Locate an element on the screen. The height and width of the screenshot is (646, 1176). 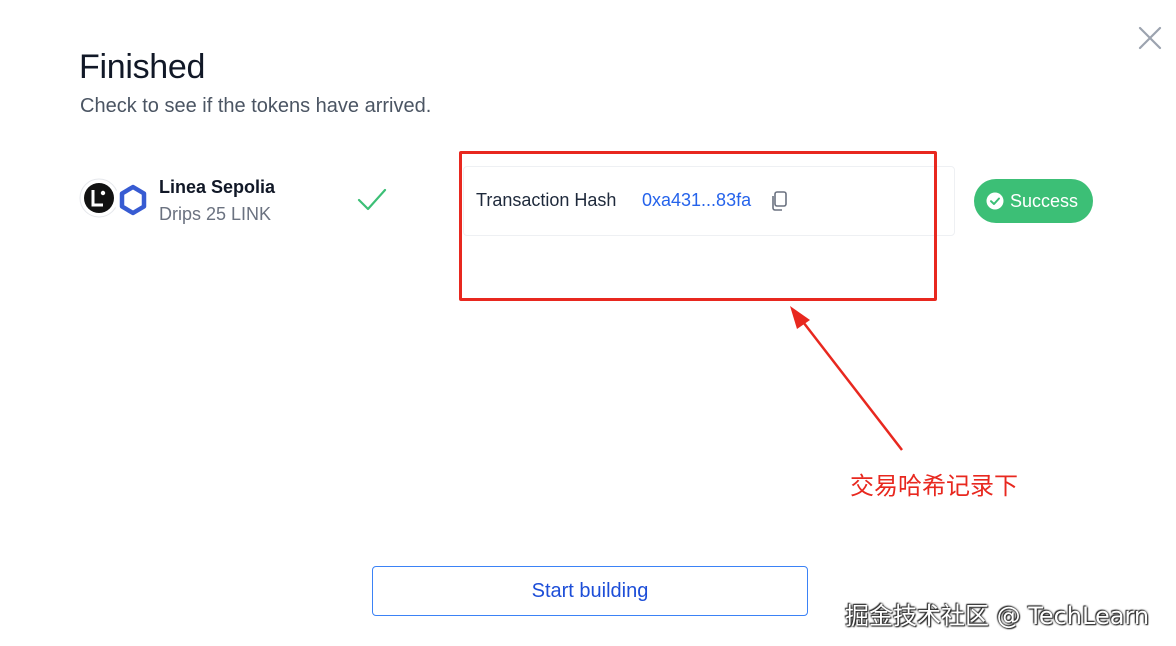
watermark: 掘金技术社区 @ TechLearn is located at coordinates (997, 616).